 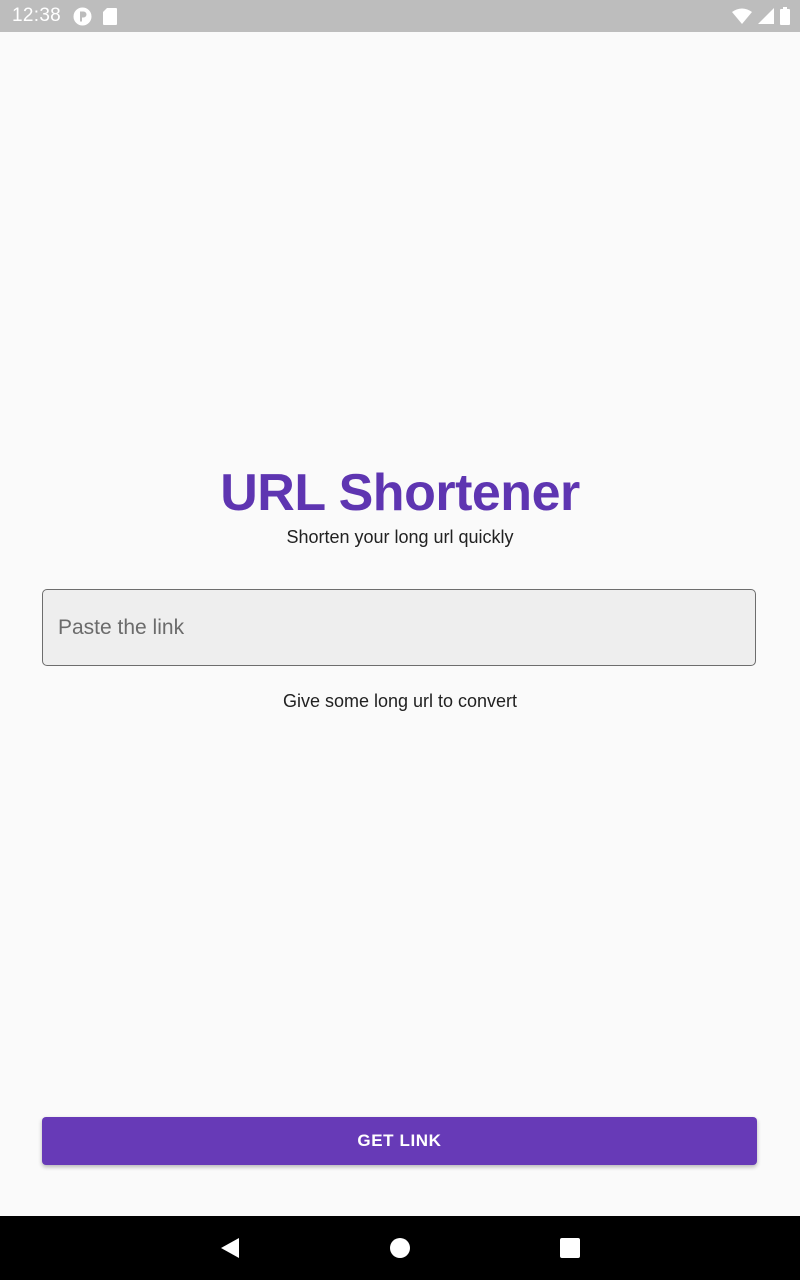 I want to click on helper-text: Give some long url to convert, so click(x=400, y=701).